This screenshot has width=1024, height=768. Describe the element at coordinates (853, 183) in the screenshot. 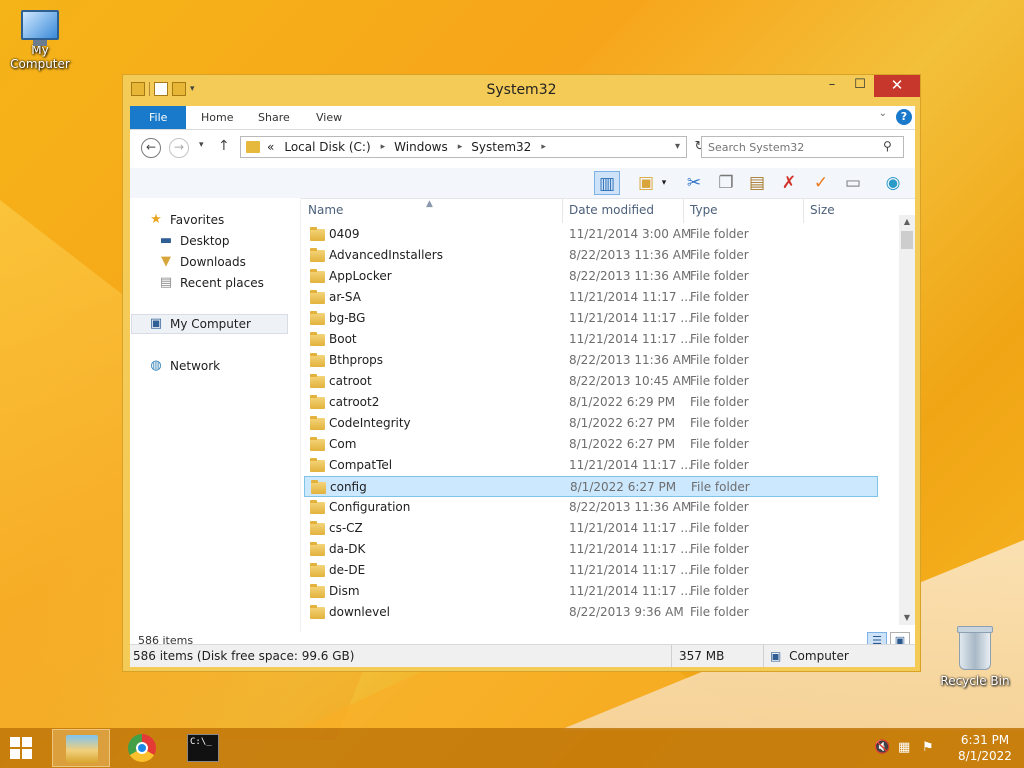

I see `rename-icon: ▭` at that location.